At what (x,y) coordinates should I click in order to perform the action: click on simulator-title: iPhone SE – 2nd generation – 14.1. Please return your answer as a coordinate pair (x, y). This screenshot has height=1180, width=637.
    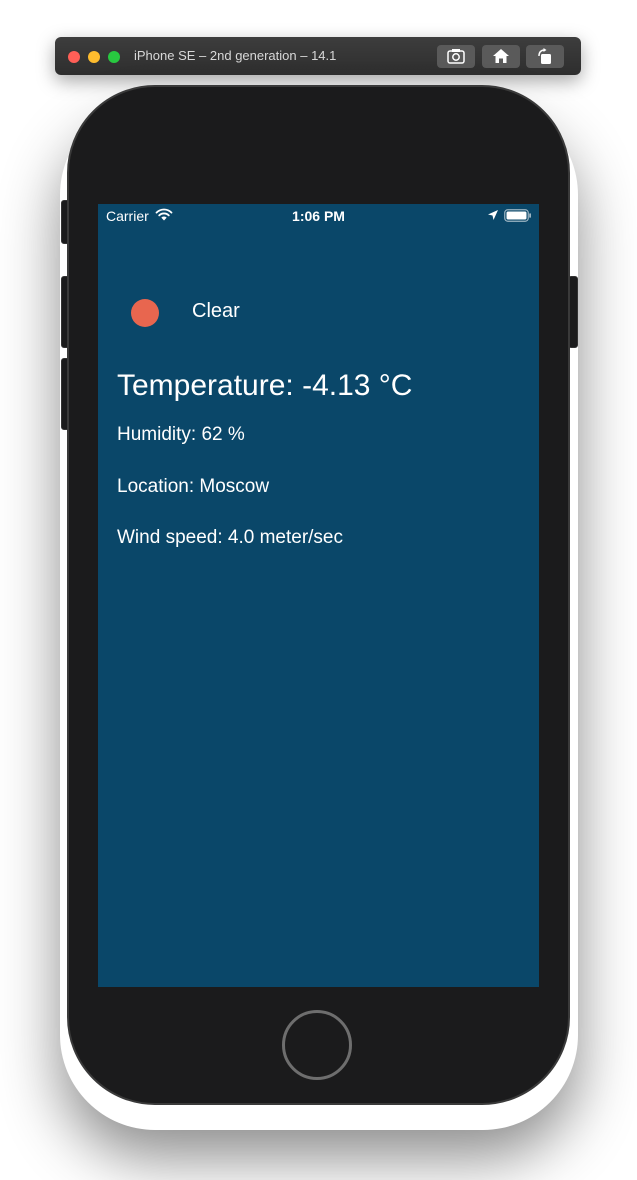
    Looking at the image, I should click on (235, 55).